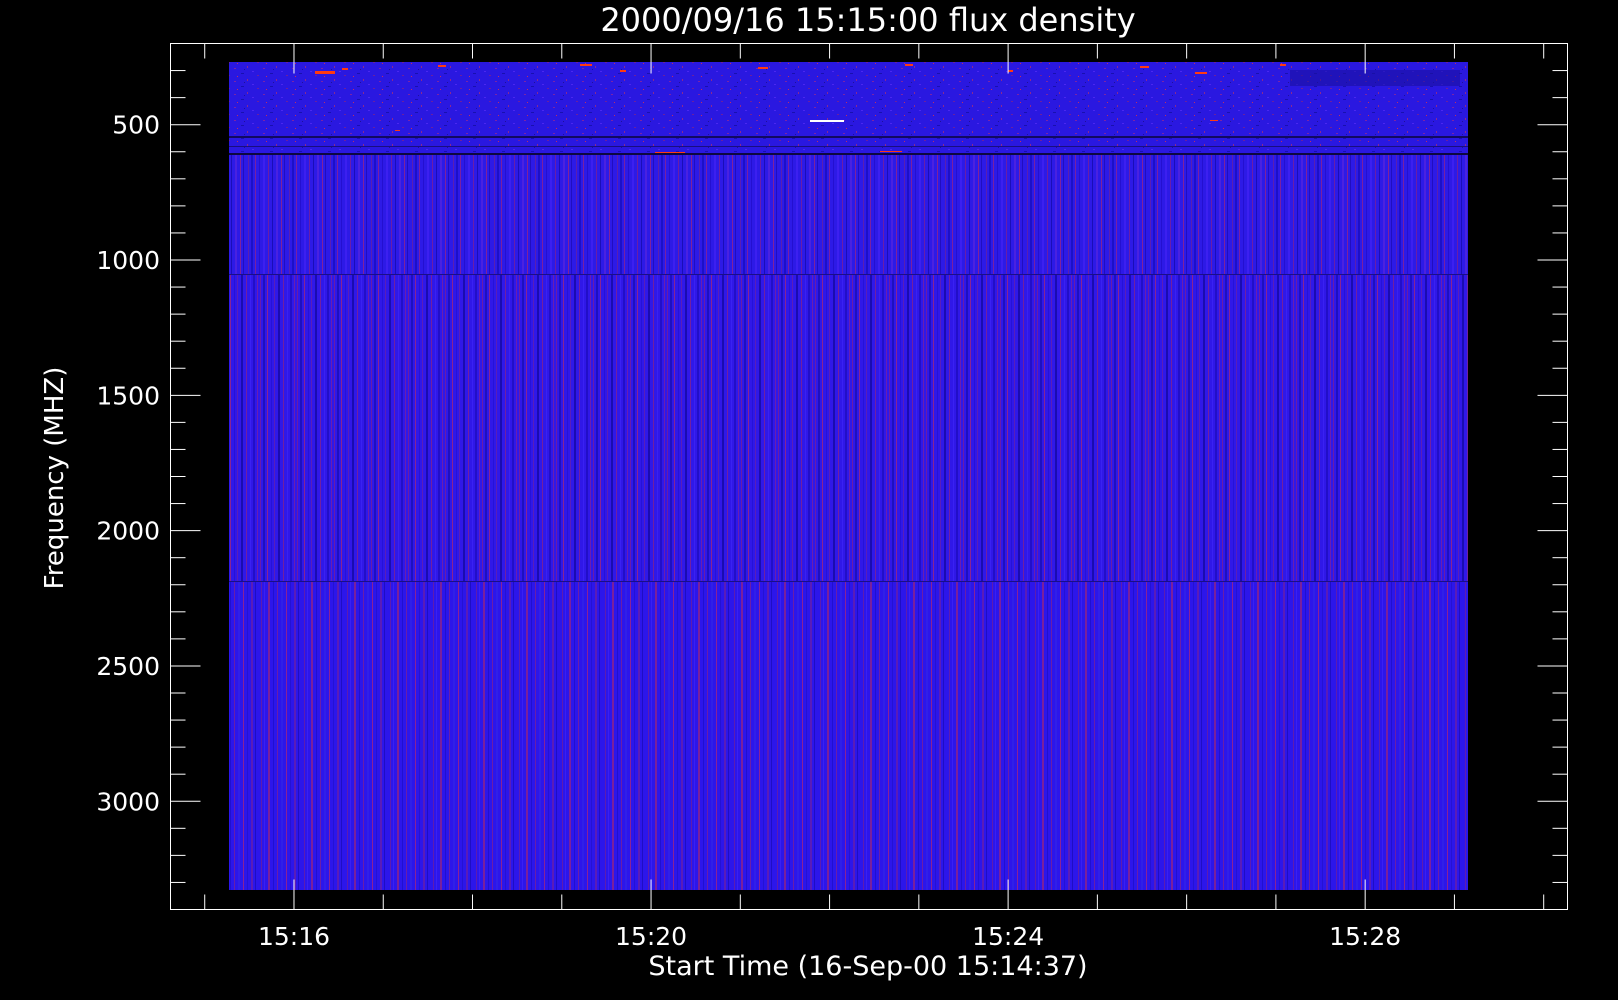  What do you see at coordinates (128, 531) in the screenshot?
I see `y-tick-label: 2000` at bounding box center [128, 531].